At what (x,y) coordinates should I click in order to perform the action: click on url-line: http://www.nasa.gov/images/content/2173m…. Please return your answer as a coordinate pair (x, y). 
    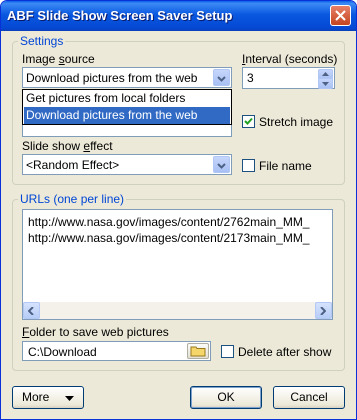
    Looking at the image, I should click on (169, 238).